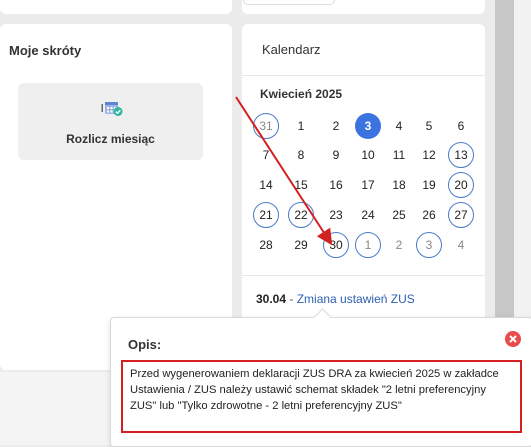  What do you see at coordinates (301, 155) in the screenshot?
I see `calendar-day: 8` at bounding box center [301, 155].